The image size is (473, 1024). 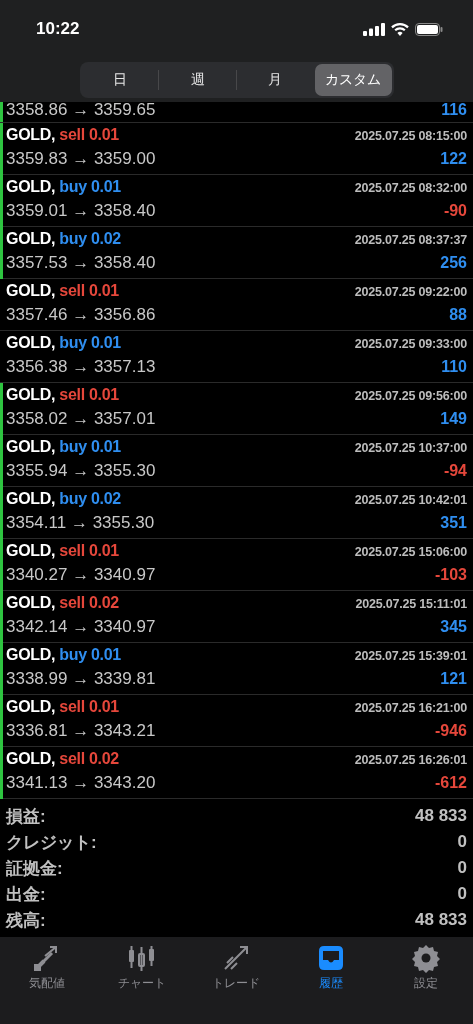 I want to click on tab-bar-item: チャート, so click(x=142, y=967).